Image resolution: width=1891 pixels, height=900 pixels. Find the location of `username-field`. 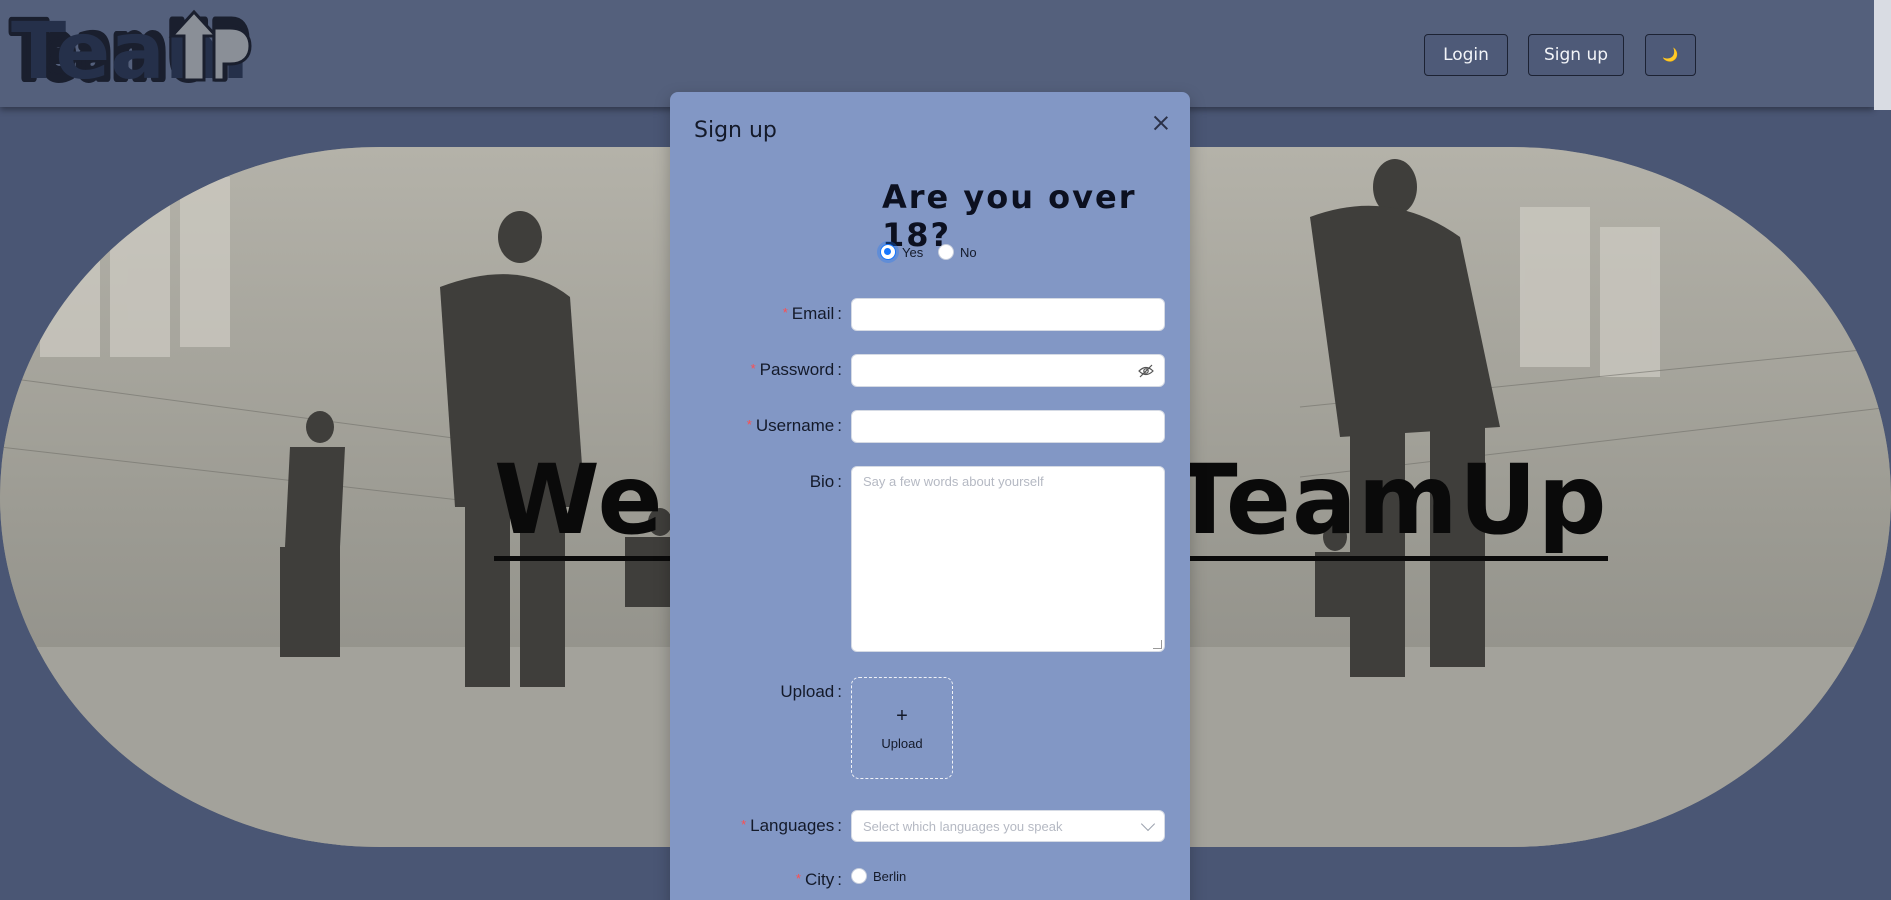

username-field is located at coordinates (1008, 426).